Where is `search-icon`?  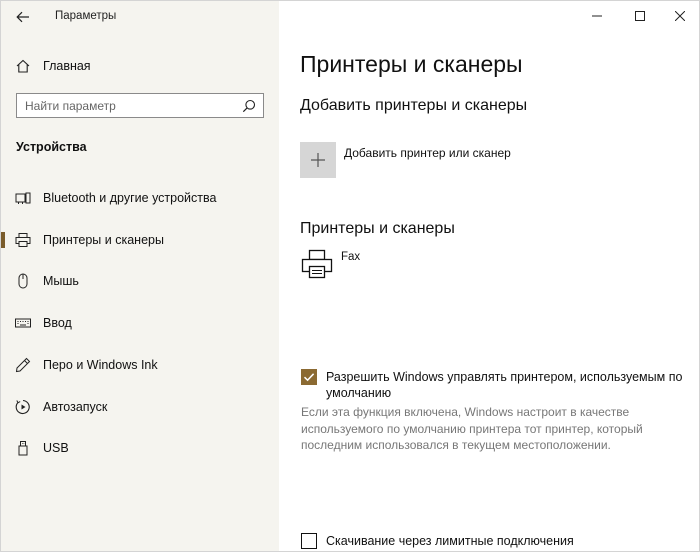 search-icon is located at coordinates (249, 106).